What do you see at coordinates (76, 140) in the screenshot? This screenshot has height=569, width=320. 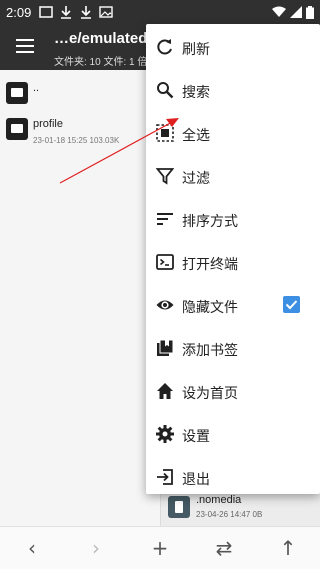 I see `file-meta: 23-01-18 15:25 103.03K` at bounding box center [76, 140].